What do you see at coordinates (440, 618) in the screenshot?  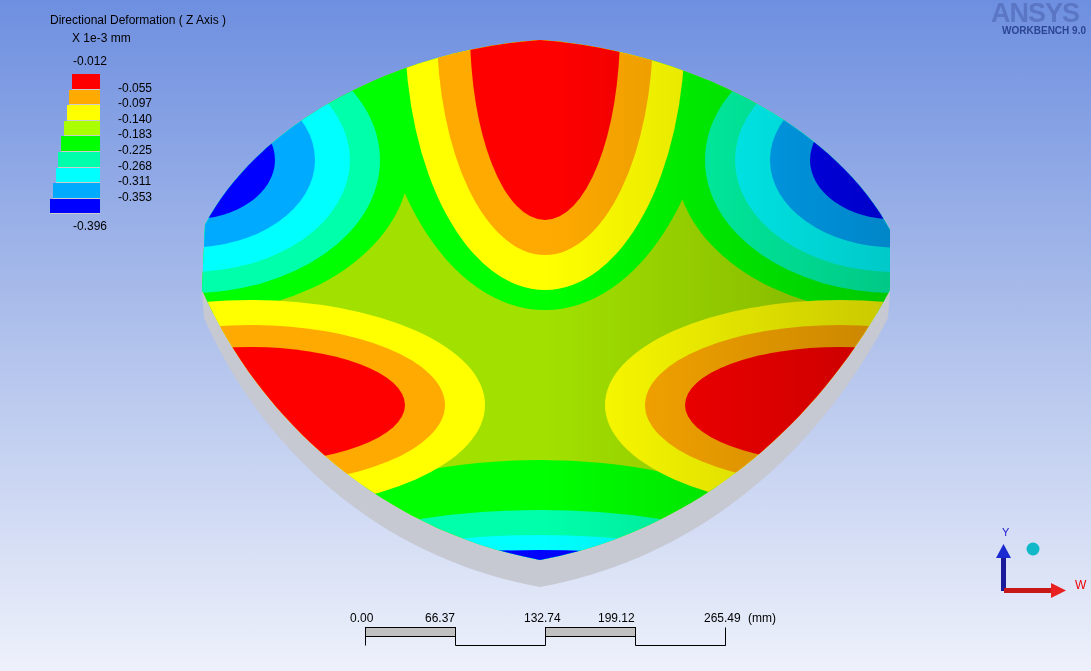 I see `scale-value: 66.37` at bounding box center [440, 618].